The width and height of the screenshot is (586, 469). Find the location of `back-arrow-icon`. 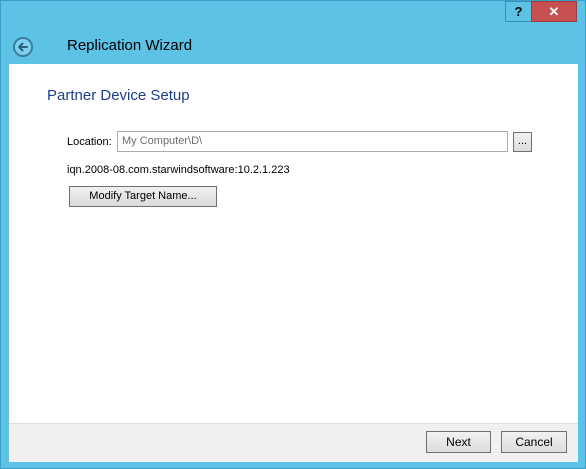

back-arrow-icon is located at coordinates (23, 47).